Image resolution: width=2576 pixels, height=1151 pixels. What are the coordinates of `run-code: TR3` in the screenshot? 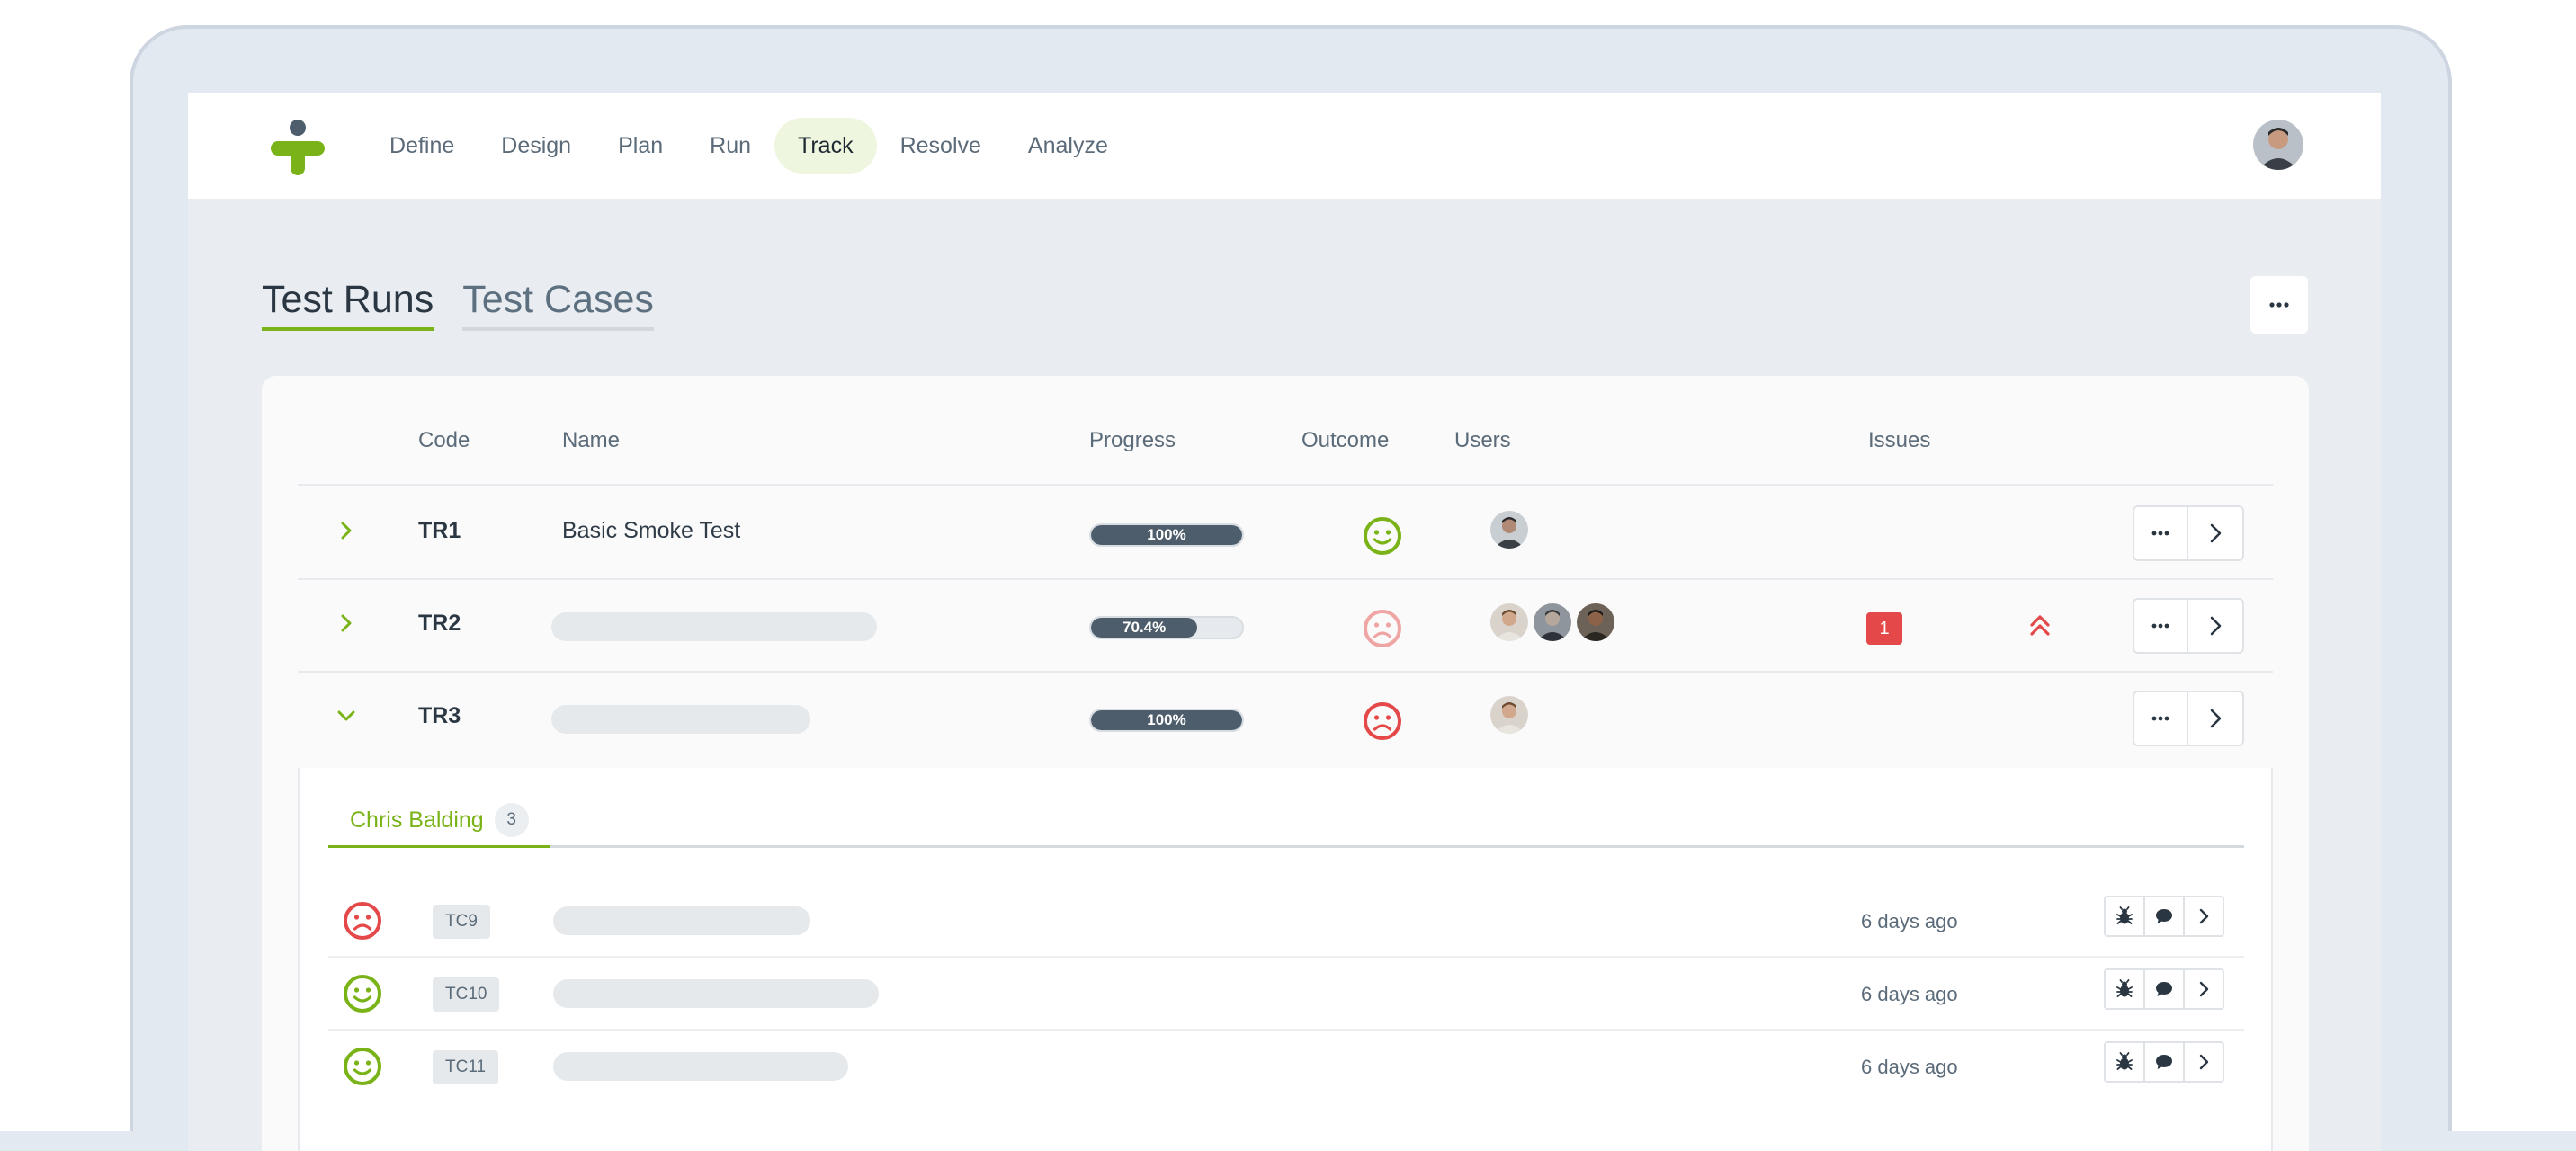 It's located at (439, 715).